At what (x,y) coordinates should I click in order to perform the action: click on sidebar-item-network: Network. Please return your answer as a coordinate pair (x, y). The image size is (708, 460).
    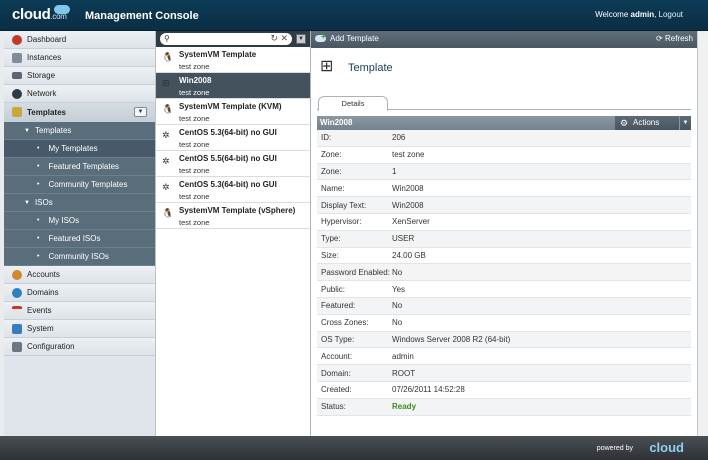
    Looking at the image, I should click on (79, 94).